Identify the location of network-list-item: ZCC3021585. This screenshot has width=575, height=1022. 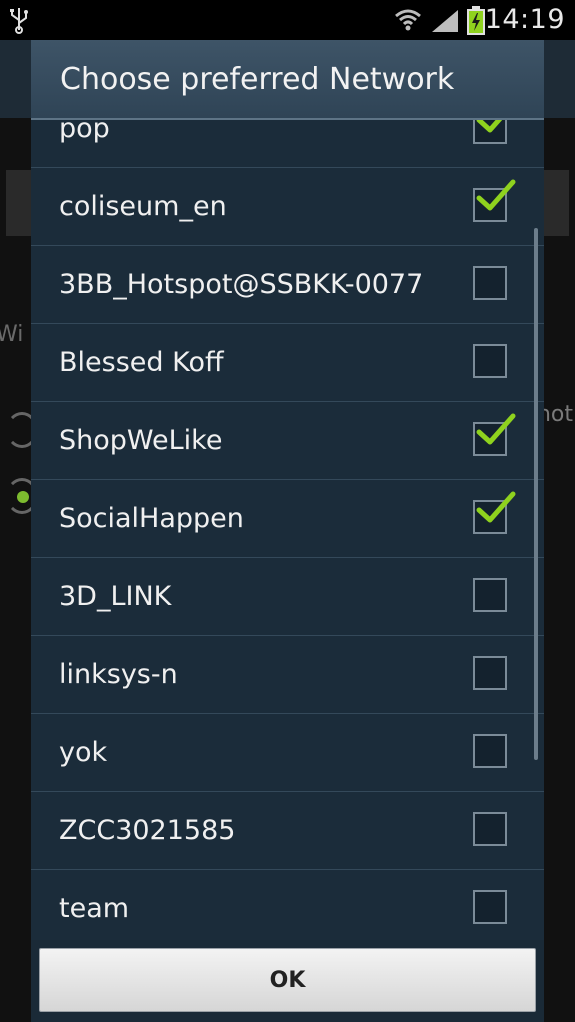
(287, 831).